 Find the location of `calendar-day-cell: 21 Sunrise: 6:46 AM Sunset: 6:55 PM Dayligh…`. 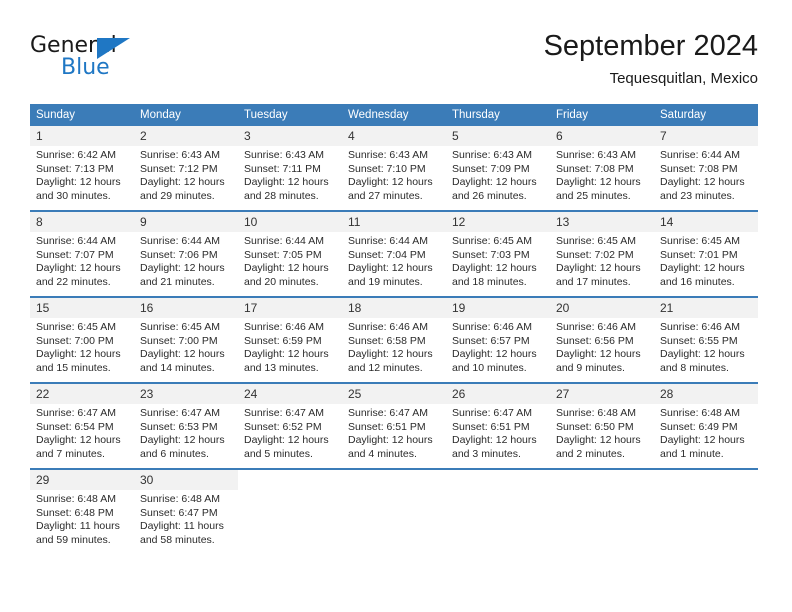

calendar-day-cell: 21 Sunrise: 6:46 AM Sunset: 6:55 PM Dayligh… is located at coordinates (706, 339).